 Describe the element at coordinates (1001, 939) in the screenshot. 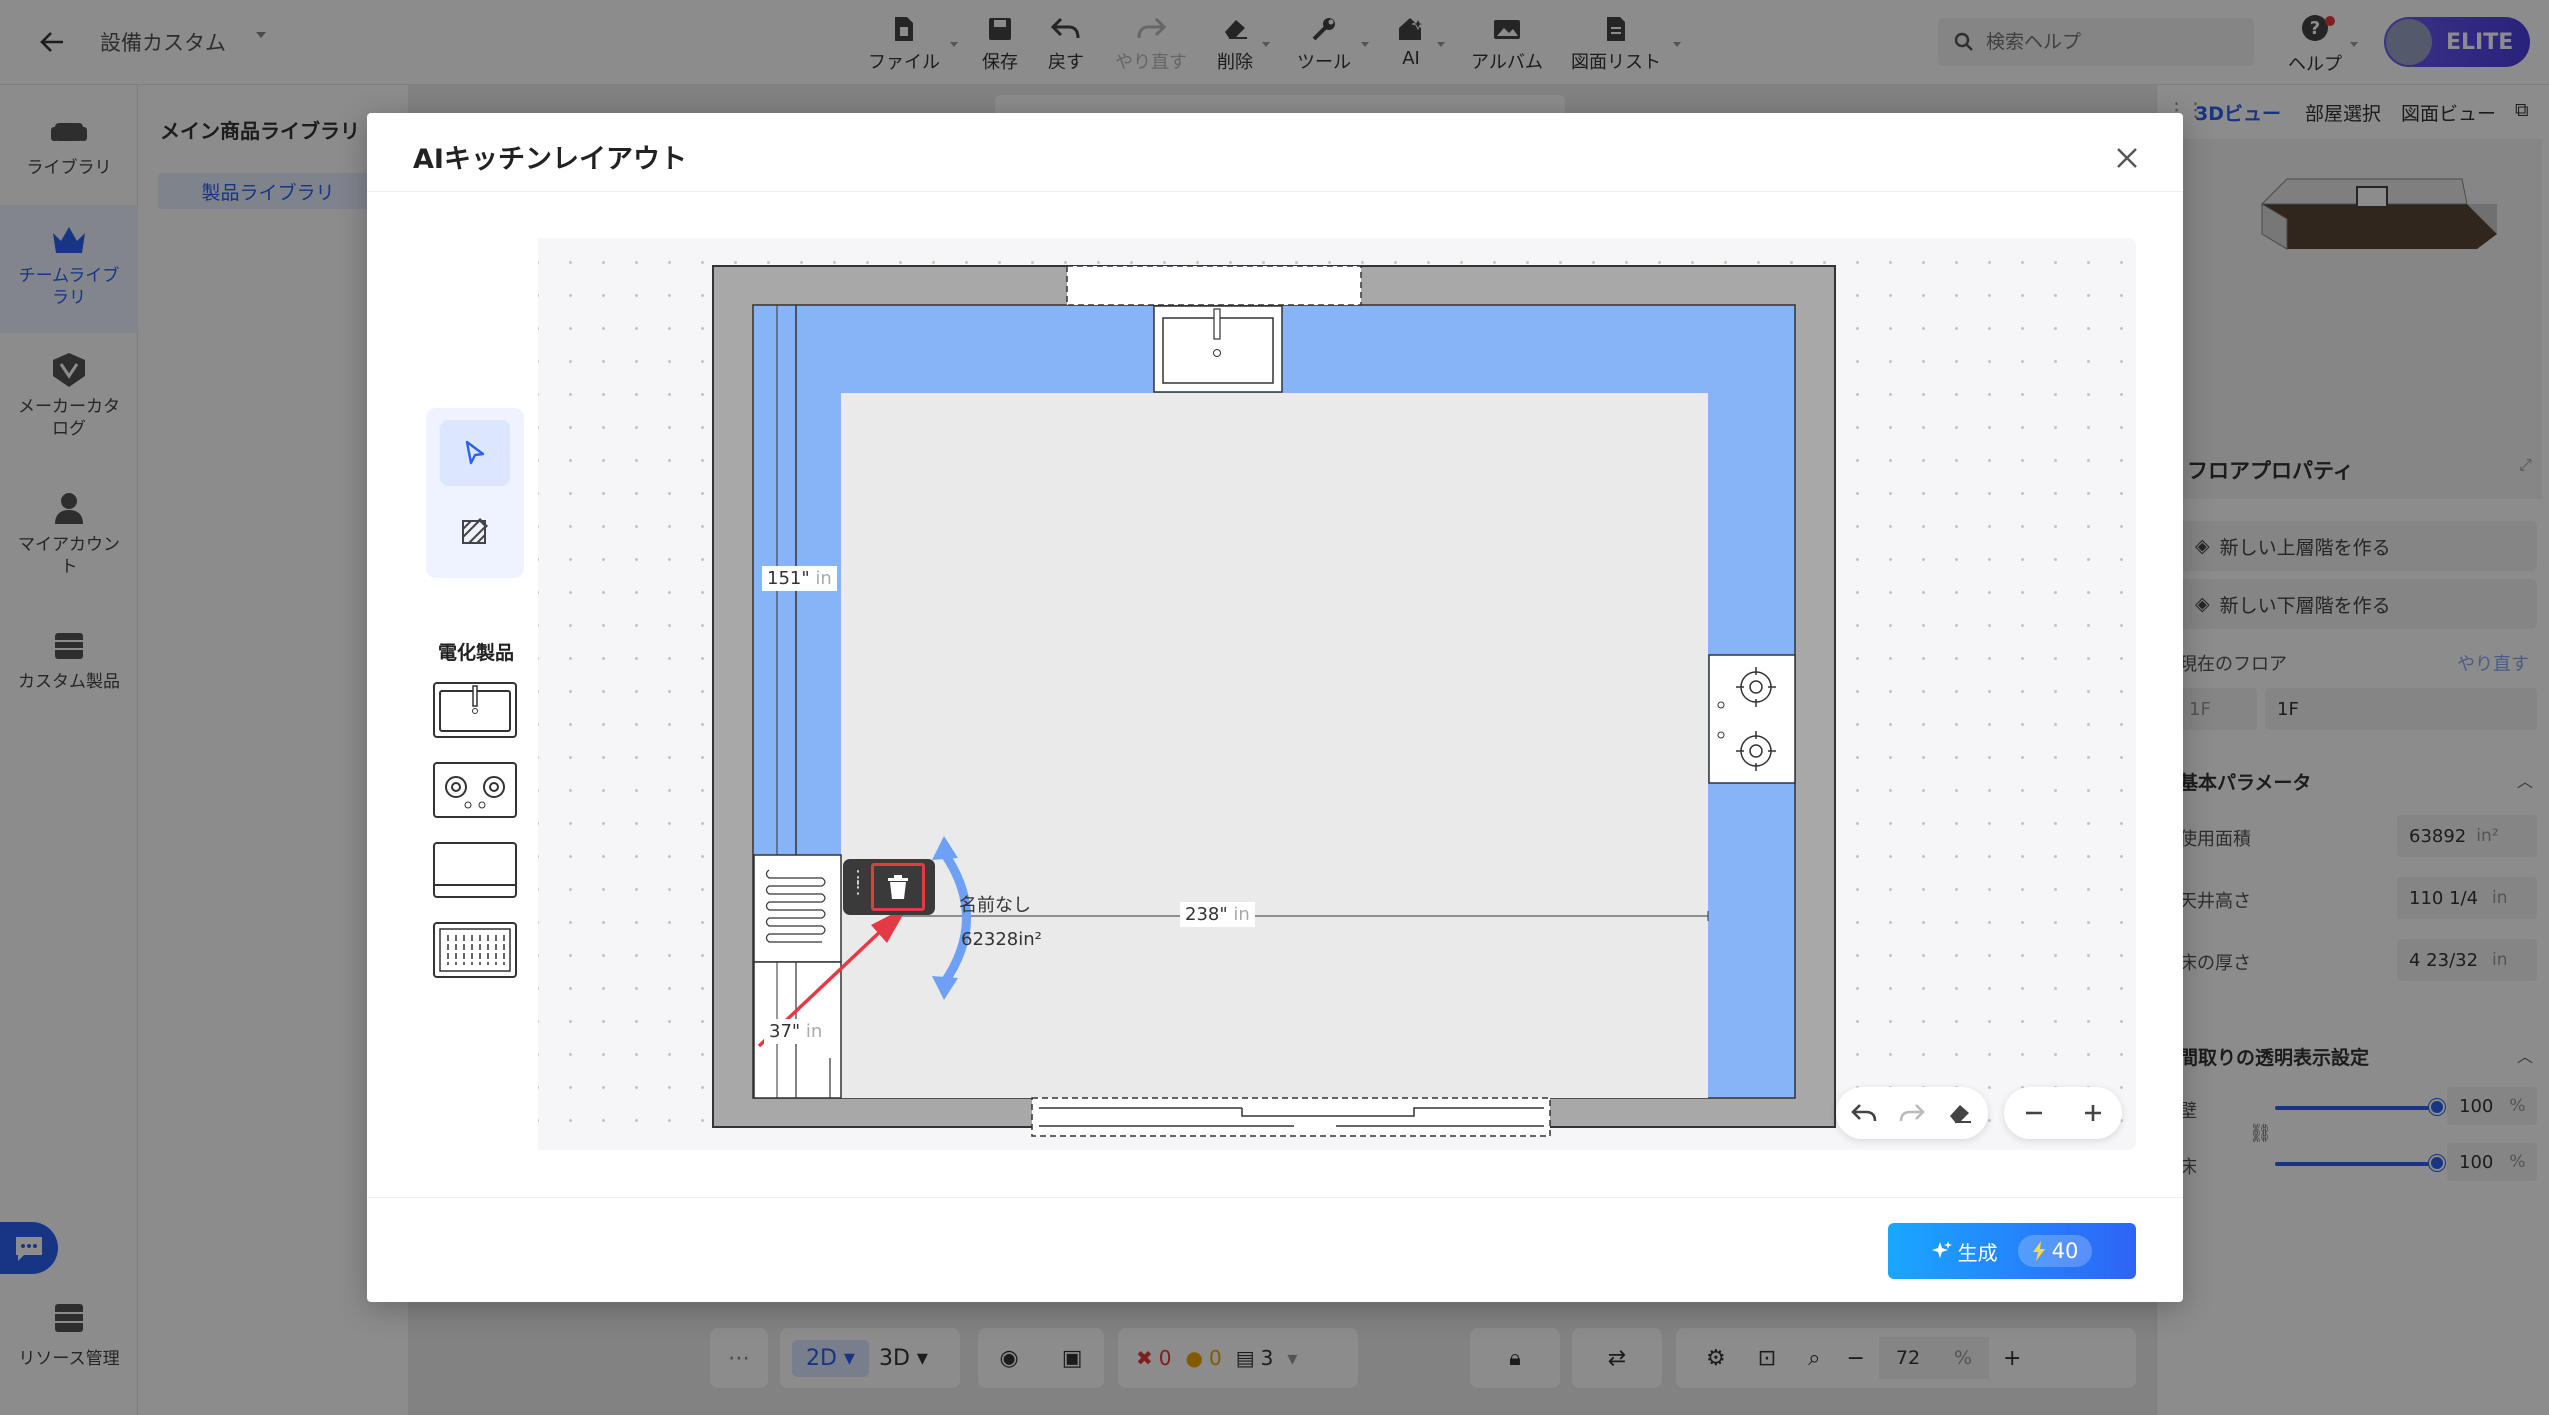

I see `room-area: 62328in²` at that location.